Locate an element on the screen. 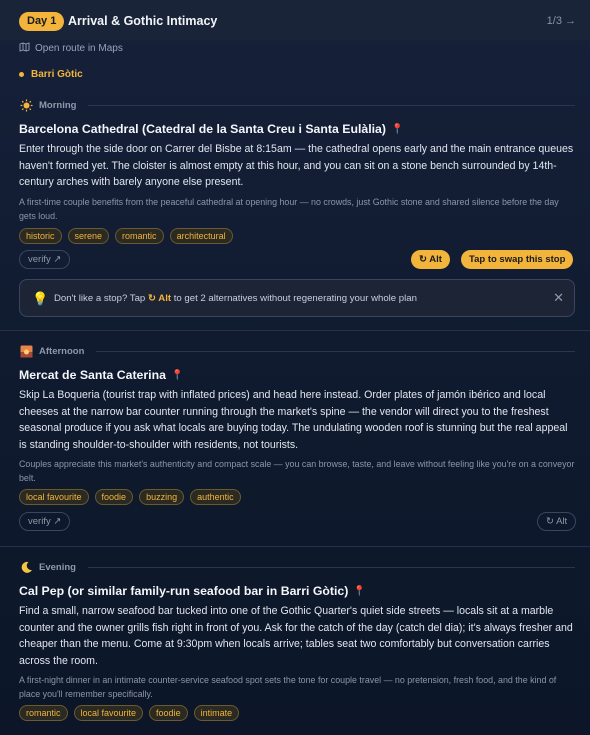 Image resolution: width=590 pixels, height=735 pixels. day-title: Arrival & Gothic Intimacy is located at coordinates (143, 21).